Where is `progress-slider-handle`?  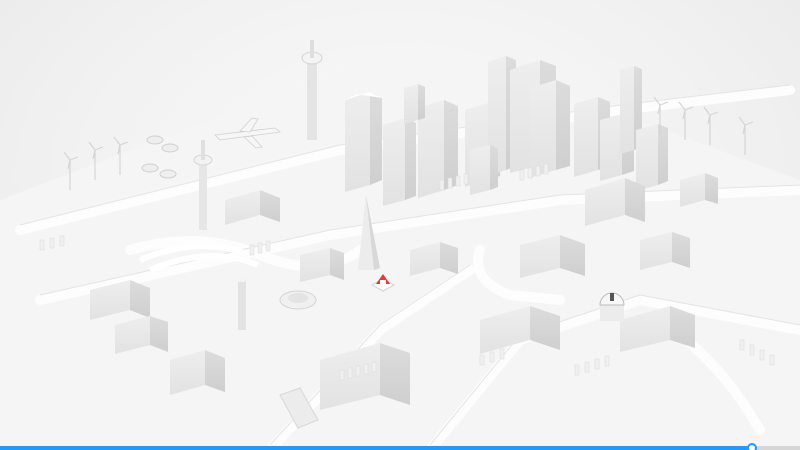 progress-slider-handle is located at coordinates (752, 446).